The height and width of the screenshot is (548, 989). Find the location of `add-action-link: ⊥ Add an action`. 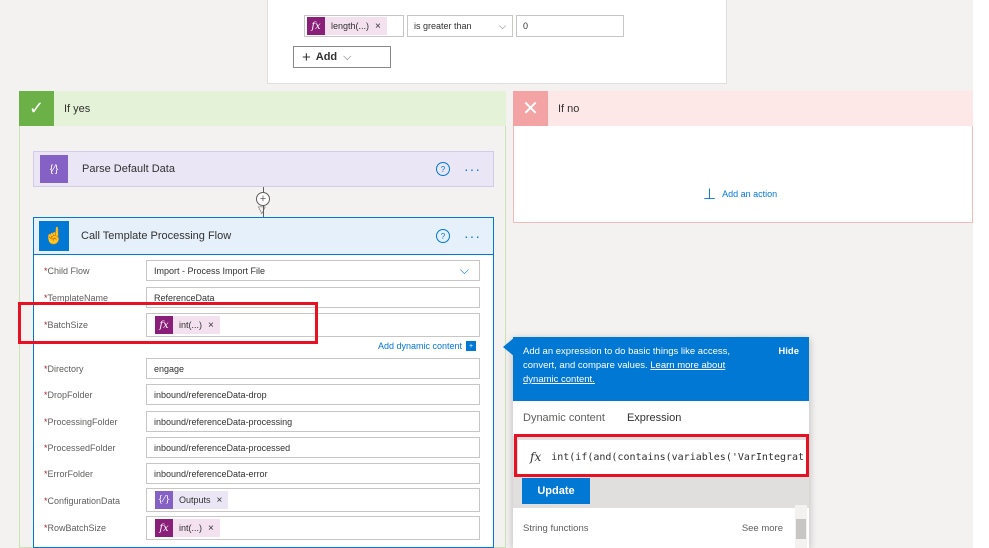

add-action-link: ⊥ Add an action is located at coordinates (740, 194).